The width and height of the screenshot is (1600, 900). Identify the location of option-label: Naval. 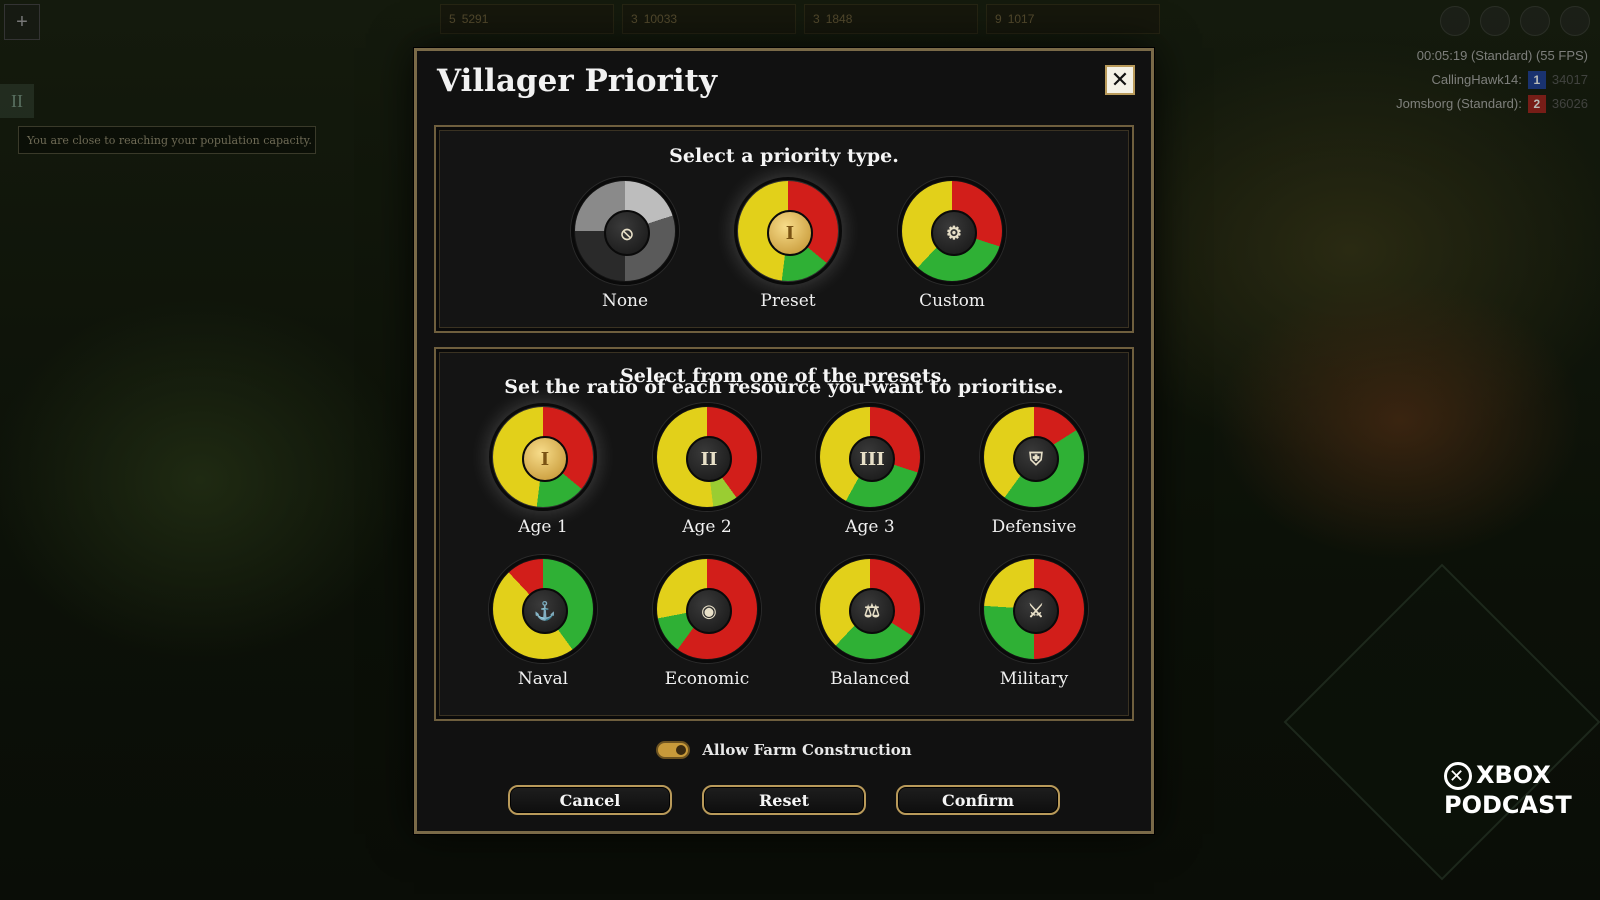
(543, 679).